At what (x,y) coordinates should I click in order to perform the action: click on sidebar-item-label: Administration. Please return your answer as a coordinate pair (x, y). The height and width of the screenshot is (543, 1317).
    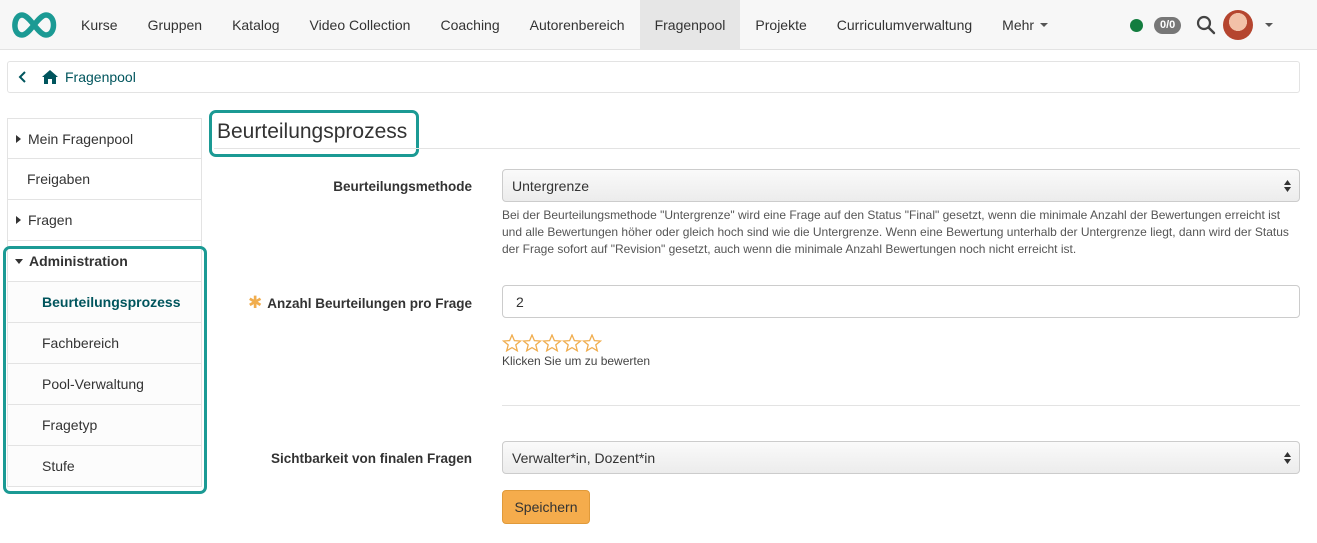
    Looking at the image, I should click on (78, 261).